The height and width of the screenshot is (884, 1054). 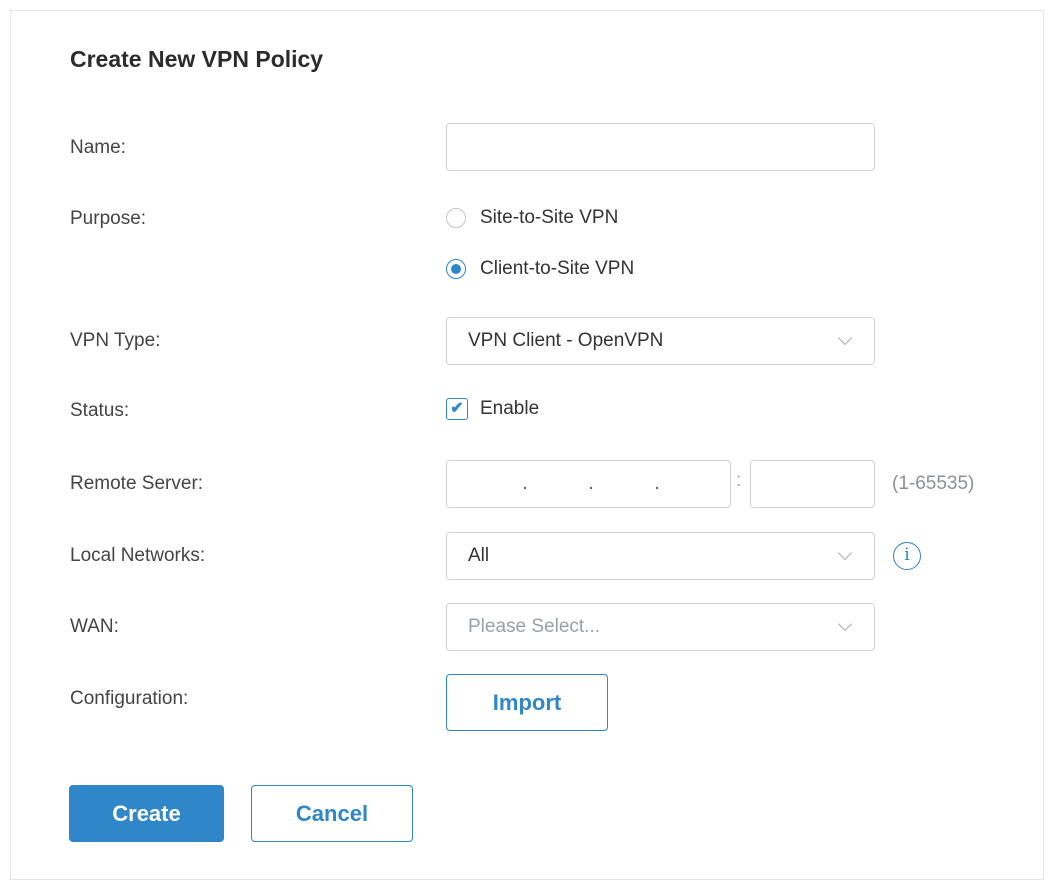 What do you see at coordinates (456, 218) in the screenshot?
I see `site-to-site-radio` at bounding box center [456, 218].